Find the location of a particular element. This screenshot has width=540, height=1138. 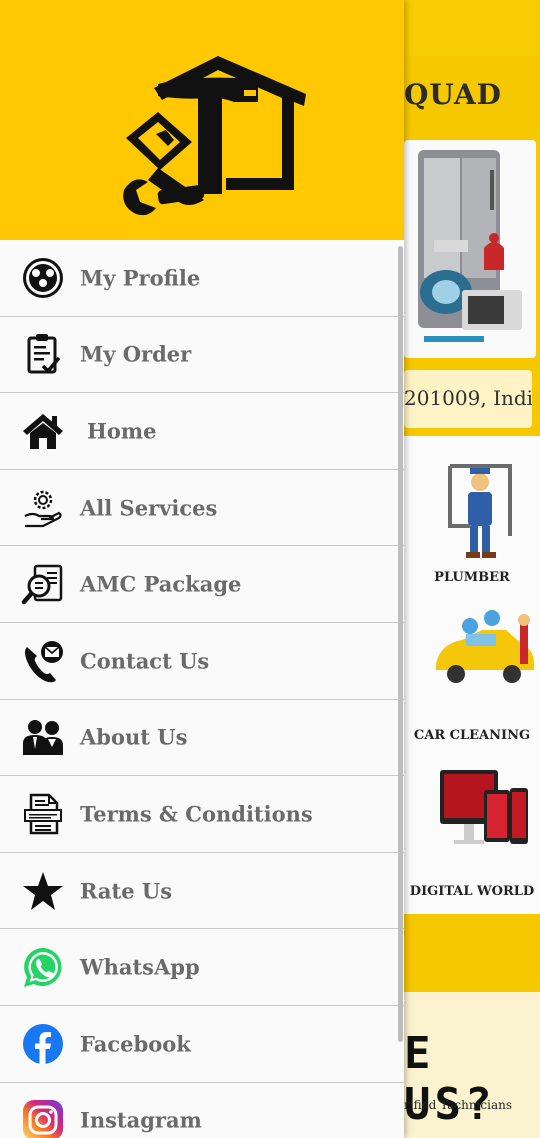

menu-item-label: Instagram is located at coordinates (141, 1120).